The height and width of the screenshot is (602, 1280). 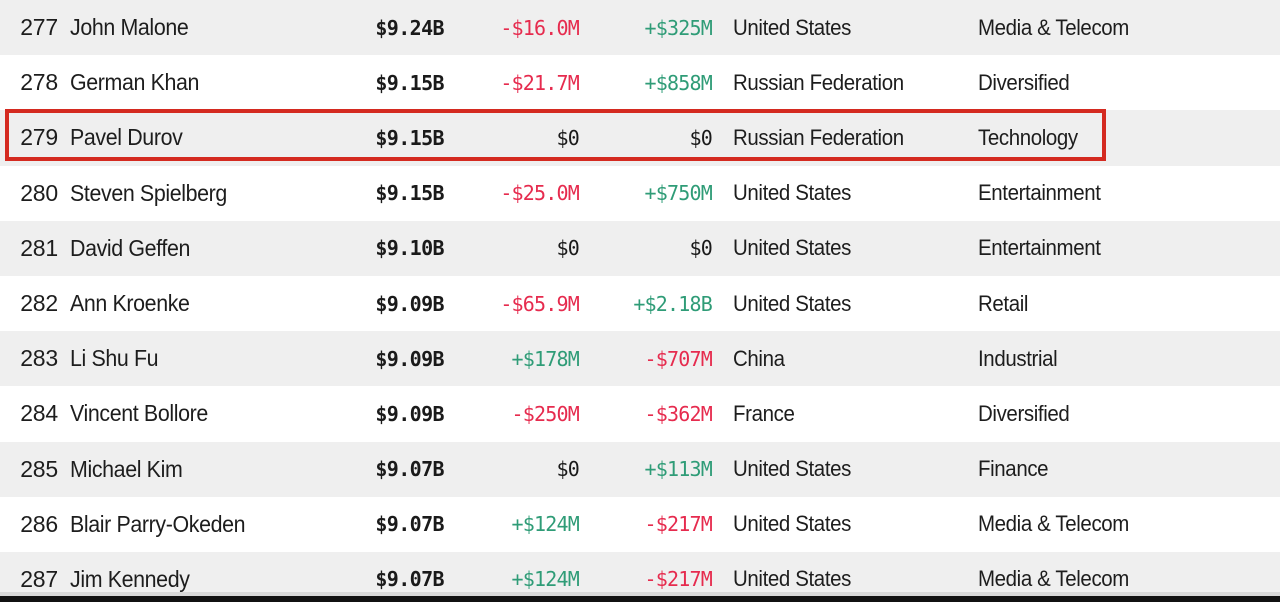 What do you see at coordinates (678, 82) in the screenshot?
I see `cell-ytd-change: +$858M` at bounding box center [678, 82].